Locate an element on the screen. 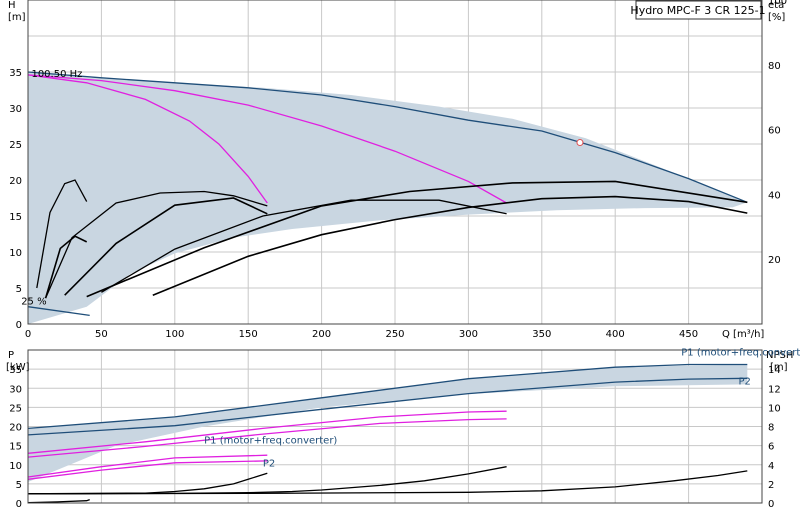 The height and width of the screenshot is (520, 800). x-tick-label: 300 is located at coordinates (468, 334).